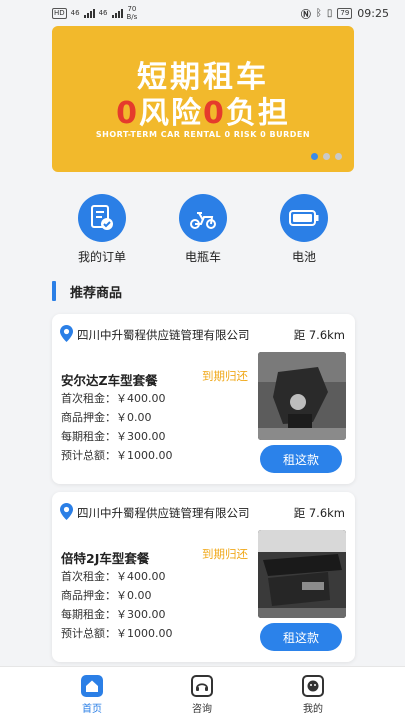 The height and width of the screenshot is (720, 405). I want to click on signal-label-2: 46, so click(103, 13).